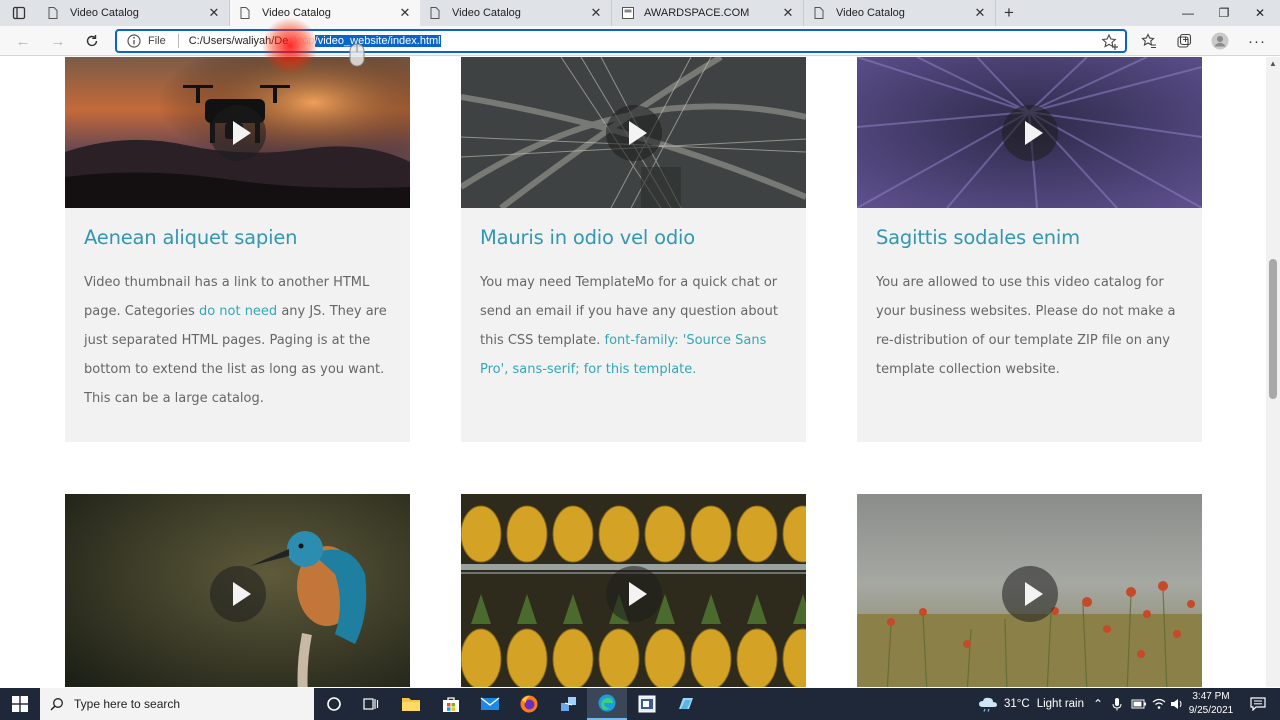 This screenshot has height=720, width=1280. I want to click on plus-icon: +, so click(1009, 12).